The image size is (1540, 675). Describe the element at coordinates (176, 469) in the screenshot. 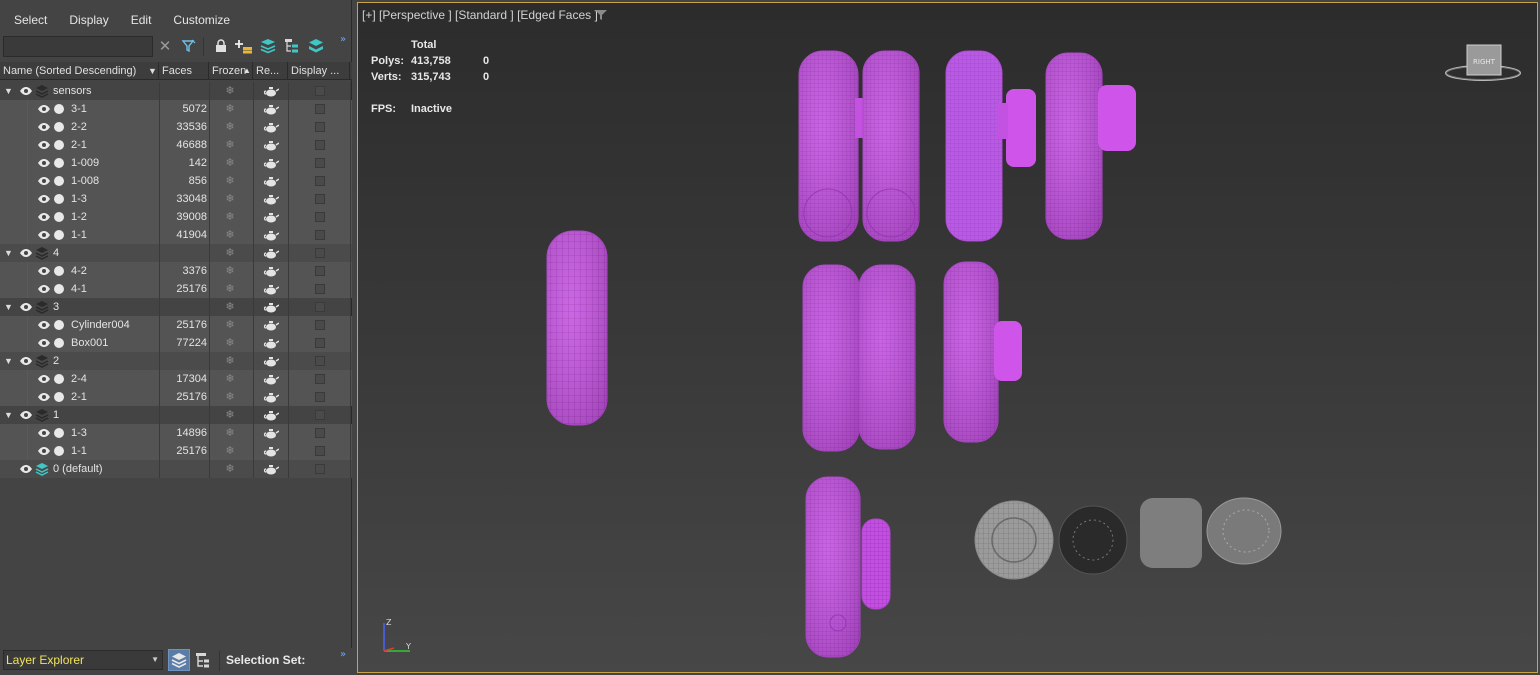

I see `default-layer-row: 0 (default) ❄` at that location.